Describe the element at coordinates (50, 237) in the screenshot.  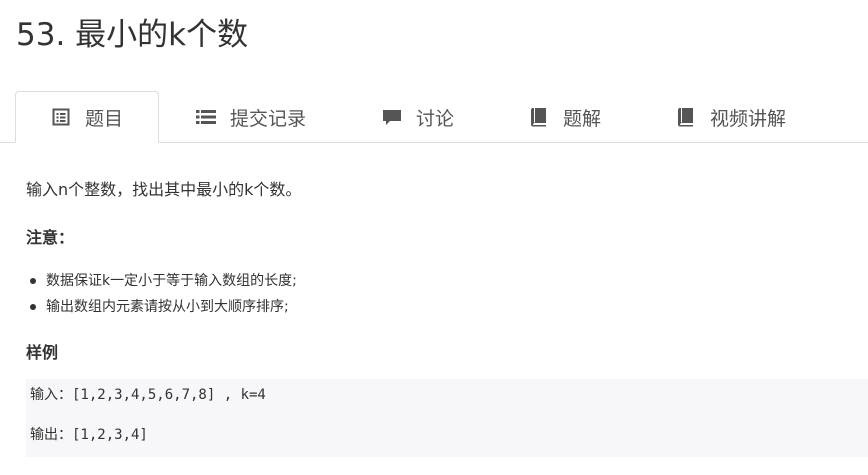
I see `note-heading: 注意：` at that location.